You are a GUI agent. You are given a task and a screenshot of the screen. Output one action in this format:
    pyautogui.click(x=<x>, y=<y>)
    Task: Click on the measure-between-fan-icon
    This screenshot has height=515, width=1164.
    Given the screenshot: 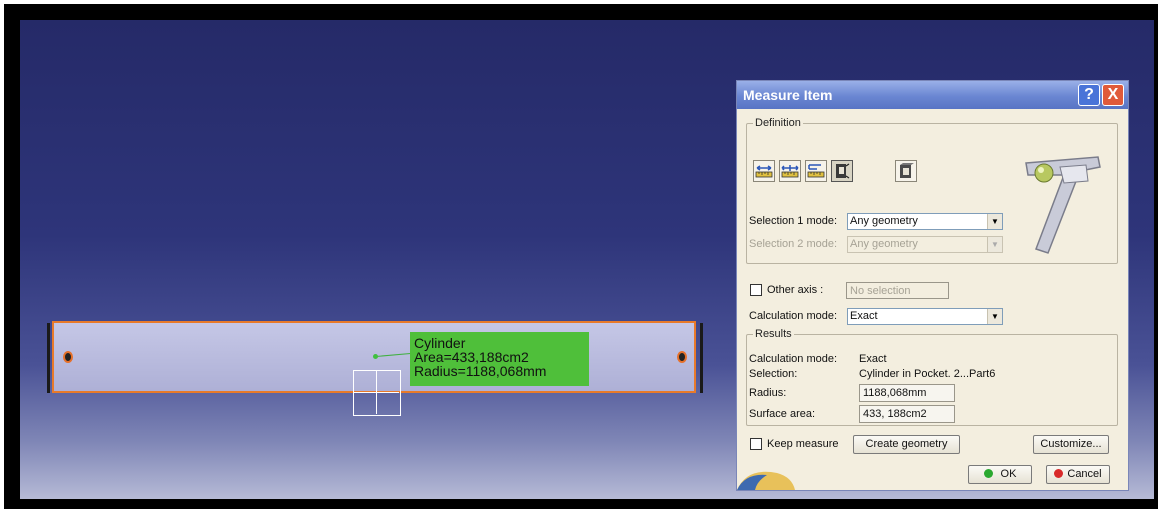 What is the action you would take?
    pyautogui.click(x=816, y=171)
    